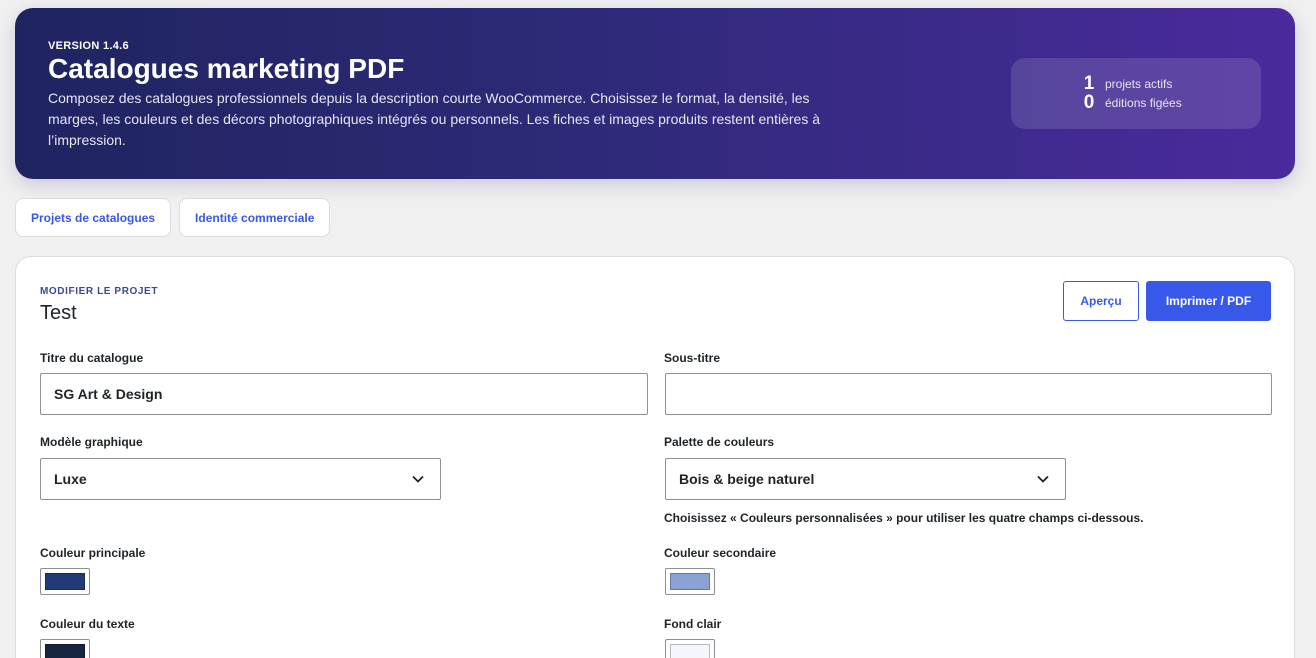 The height and width of the screenshot is (658, 1316). What do you see at coordinates (108, 394) in the screenshot?
I see `catalog-title-value: SG Art & Design` at bounding box center [108, 394].